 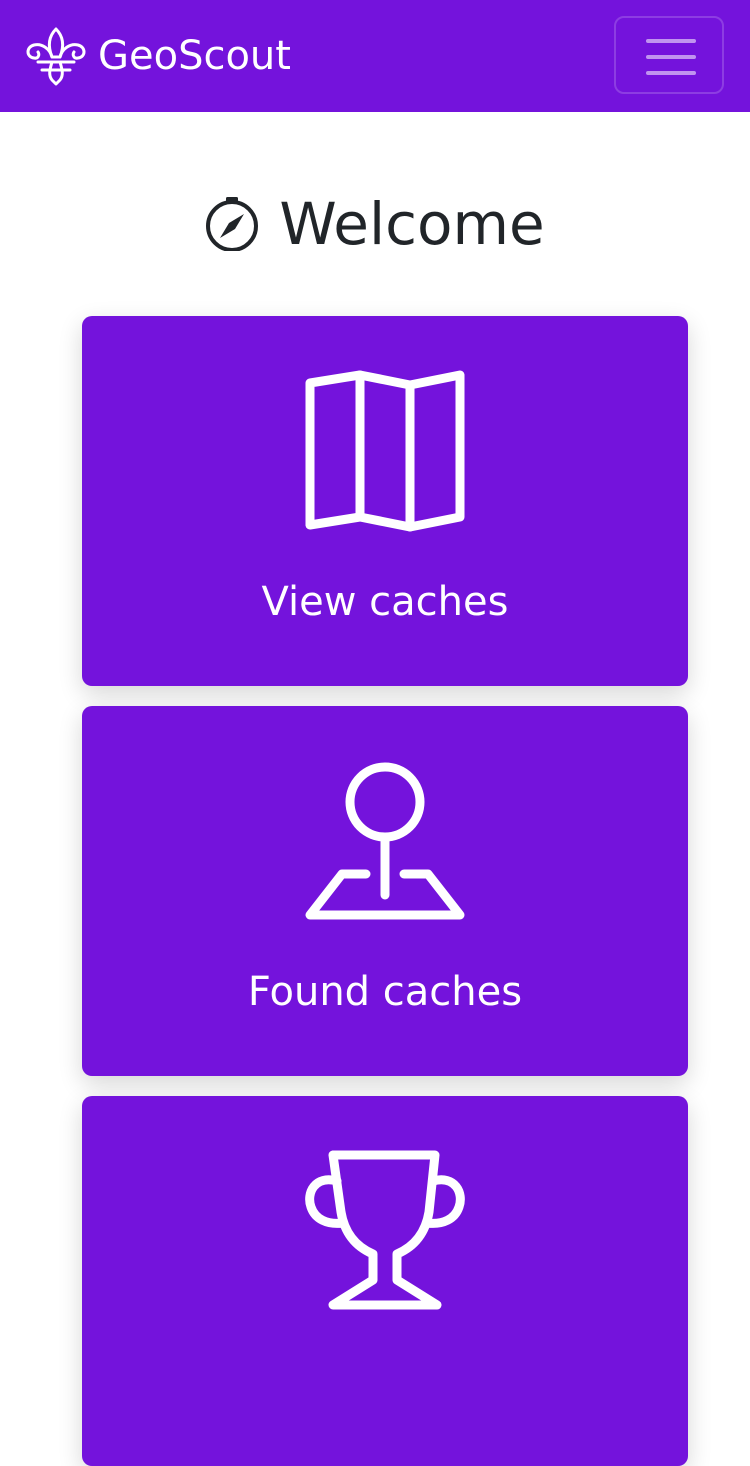 What do you see at coordinates (385, 602) in the screenshot?
I see `tile-label: View caches` at bounding box center [385, 602].